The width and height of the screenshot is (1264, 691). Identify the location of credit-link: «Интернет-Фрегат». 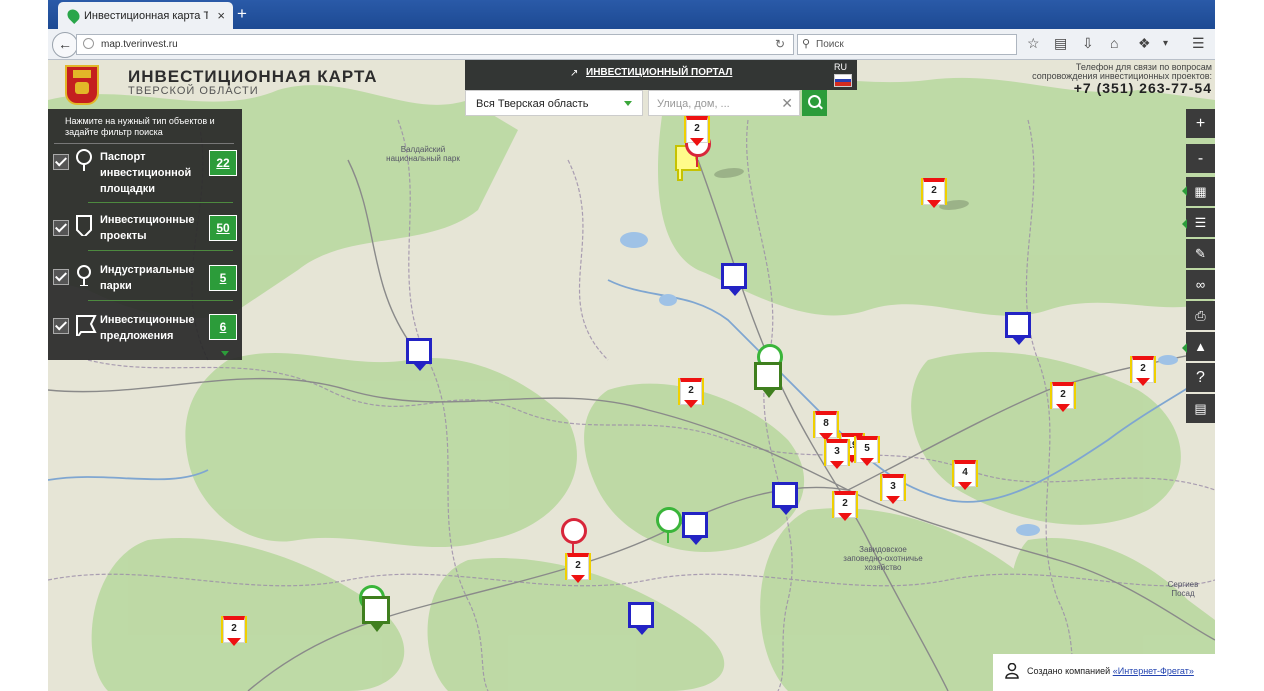
(1153, 671).